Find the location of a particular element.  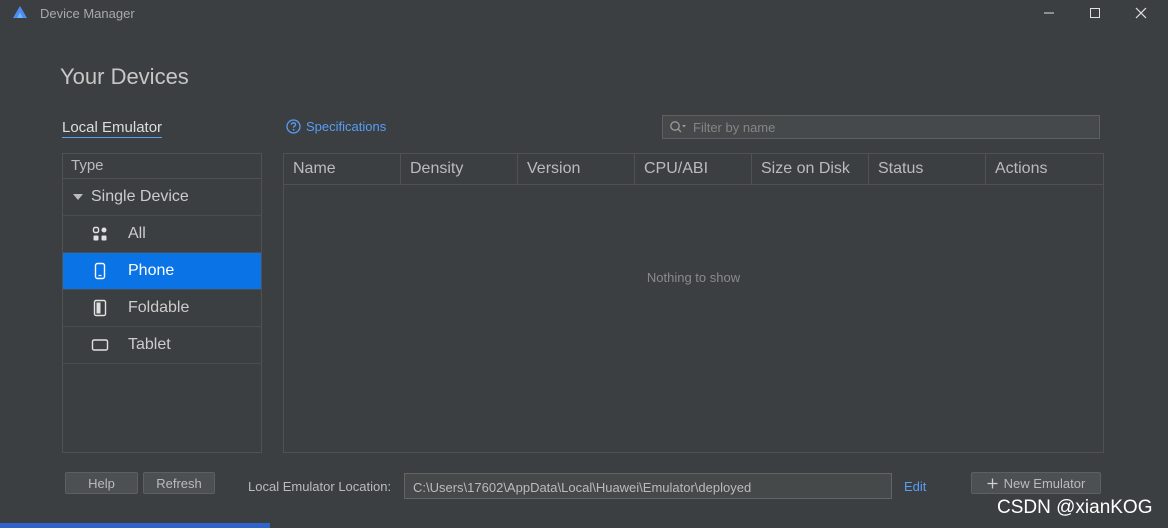

column-header-cpu-abi: CPU/ABI is located at coordinates (693, 169).